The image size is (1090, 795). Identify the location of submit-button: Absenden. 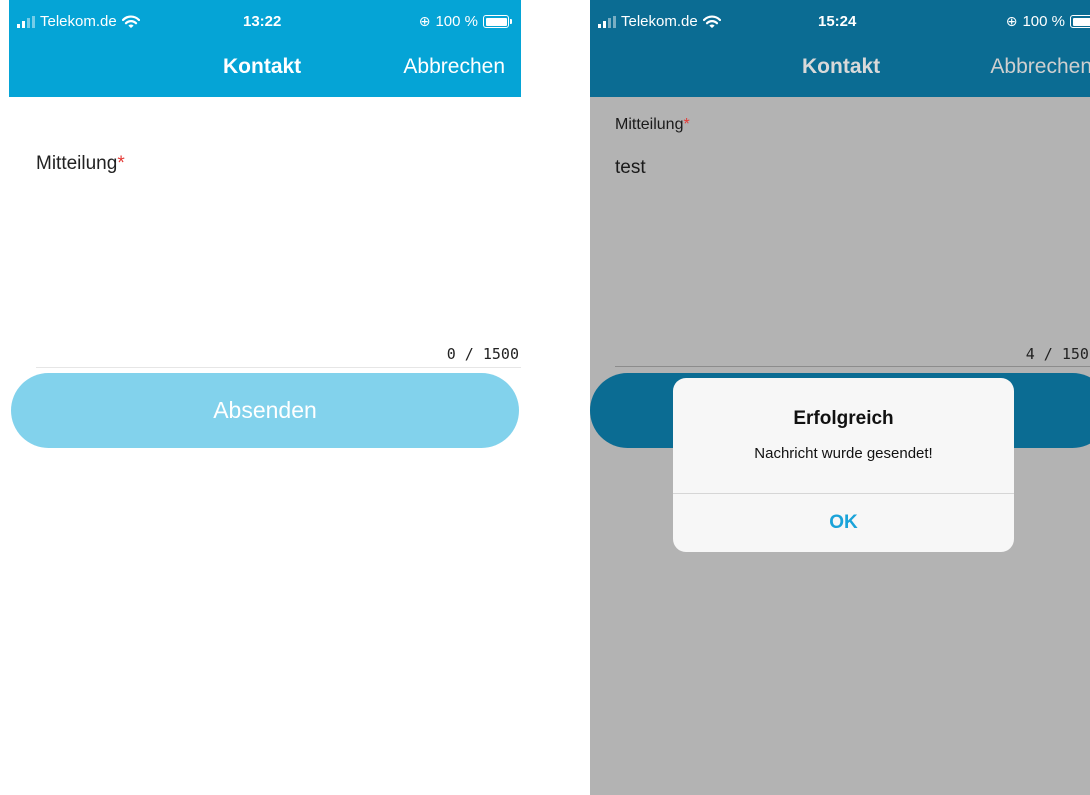
(265, 410).